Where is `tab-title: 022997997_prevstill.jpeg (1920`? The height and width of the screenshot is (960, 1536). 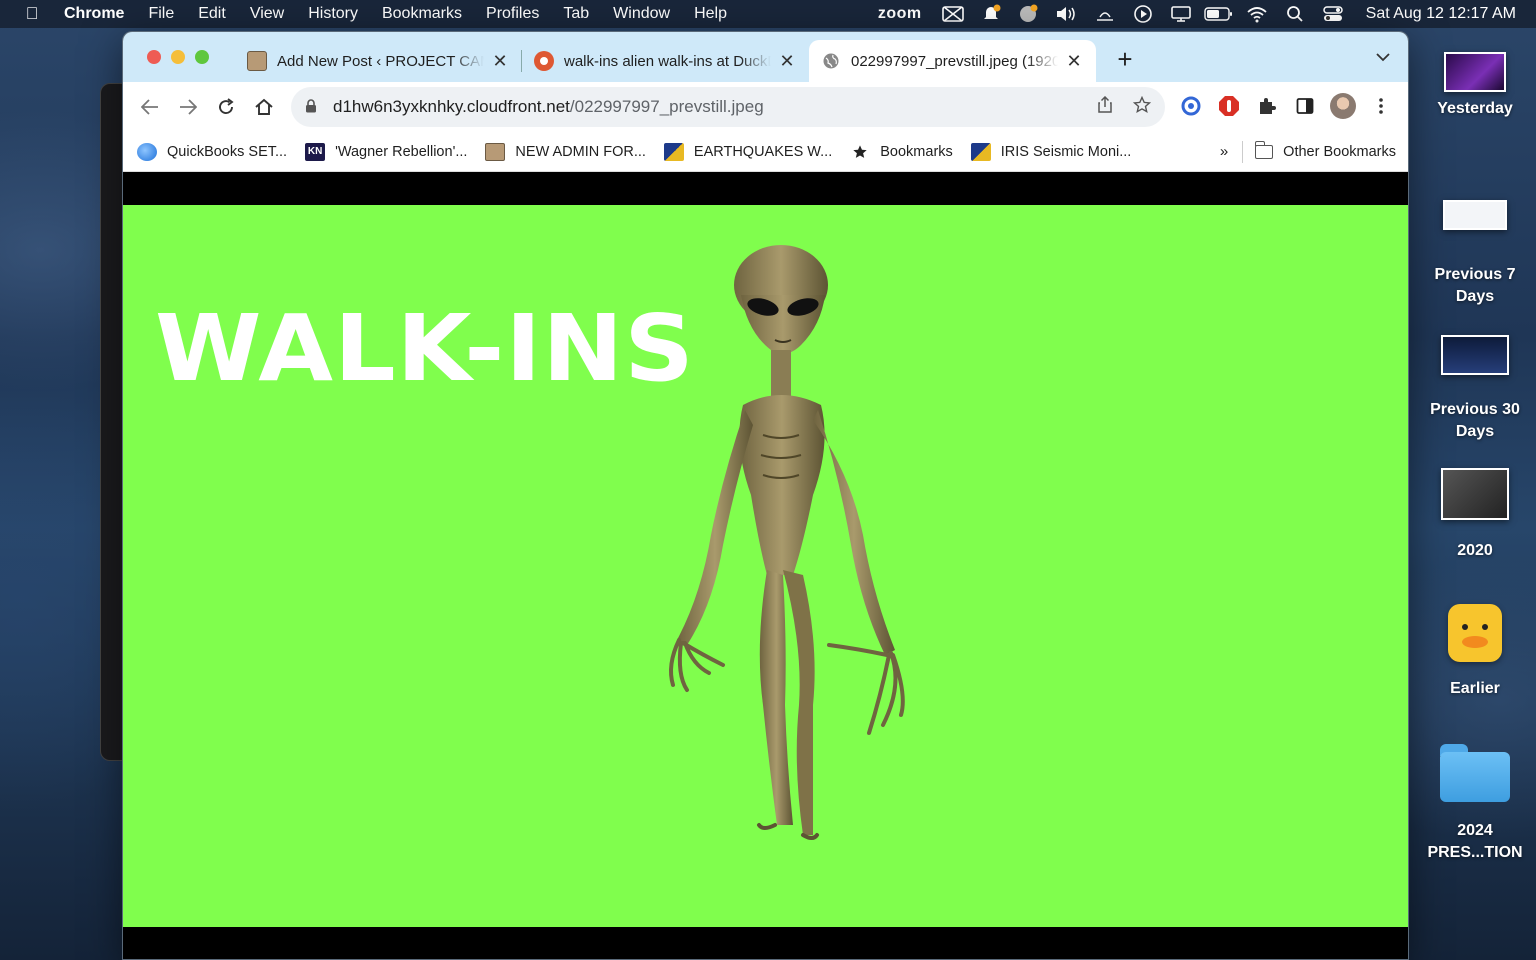 tab-title: 022997997_prevstill.jpeg (1920 is located at coordinates (954, 61).